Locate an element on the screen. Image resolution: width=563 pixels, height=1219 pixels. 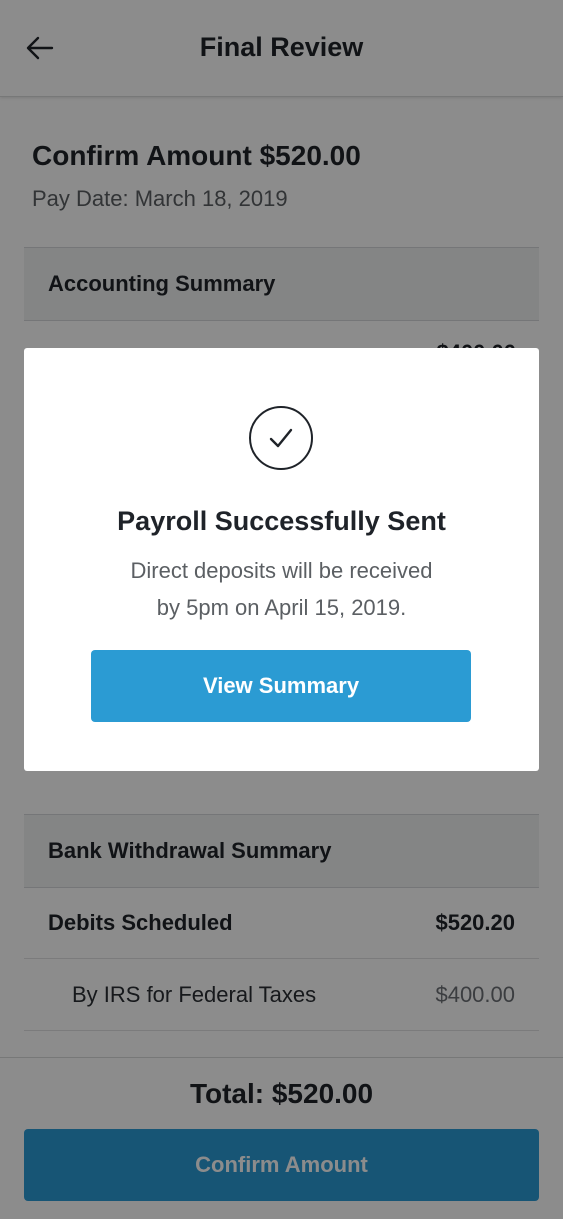
view-summary-button: View Summary is located at coordinates (281, 686).